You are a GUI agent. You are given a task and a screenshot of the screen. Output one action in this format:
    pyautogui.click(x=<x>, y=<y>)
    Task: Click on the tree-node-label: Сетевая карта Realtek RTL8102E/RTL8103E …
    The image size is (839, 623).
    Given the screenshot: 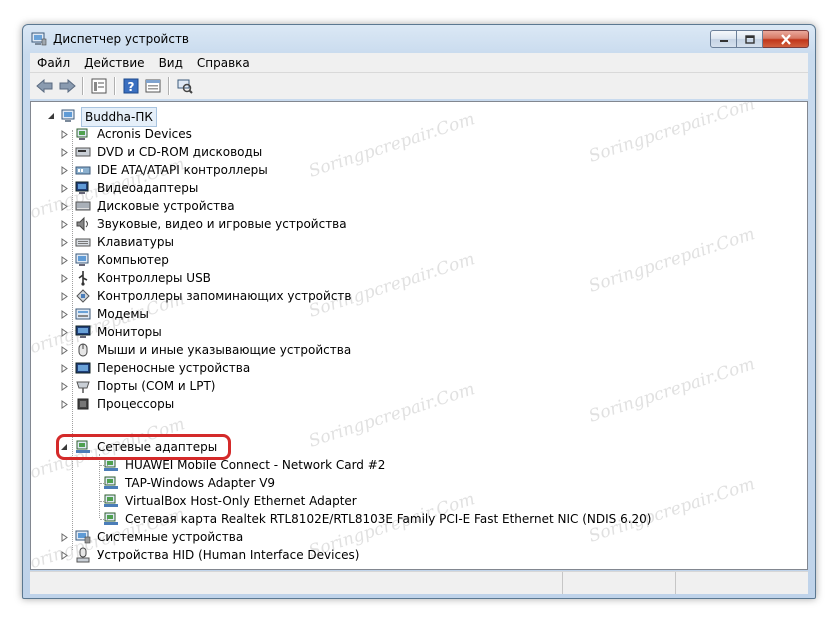 What is the action you would take?
    pyautogui.click(x=388, y=519)
    